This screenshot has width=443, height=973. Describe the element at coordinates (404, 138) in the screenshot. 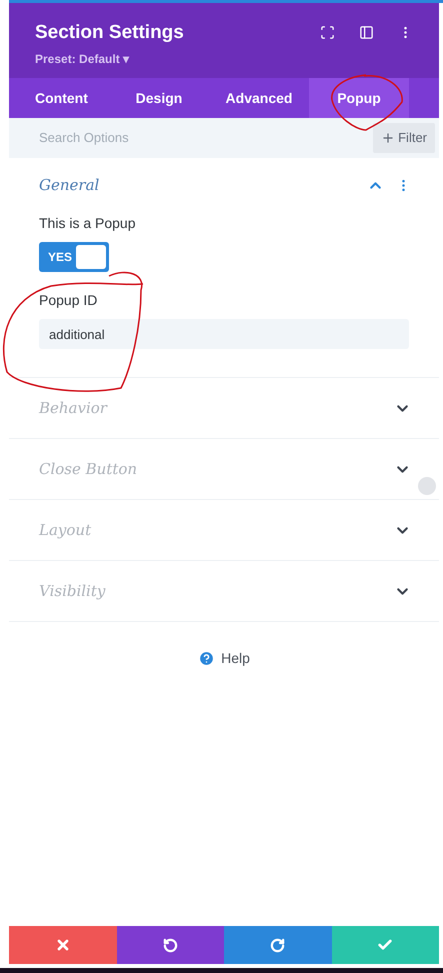

I see `filter-button: Filter` at that location.